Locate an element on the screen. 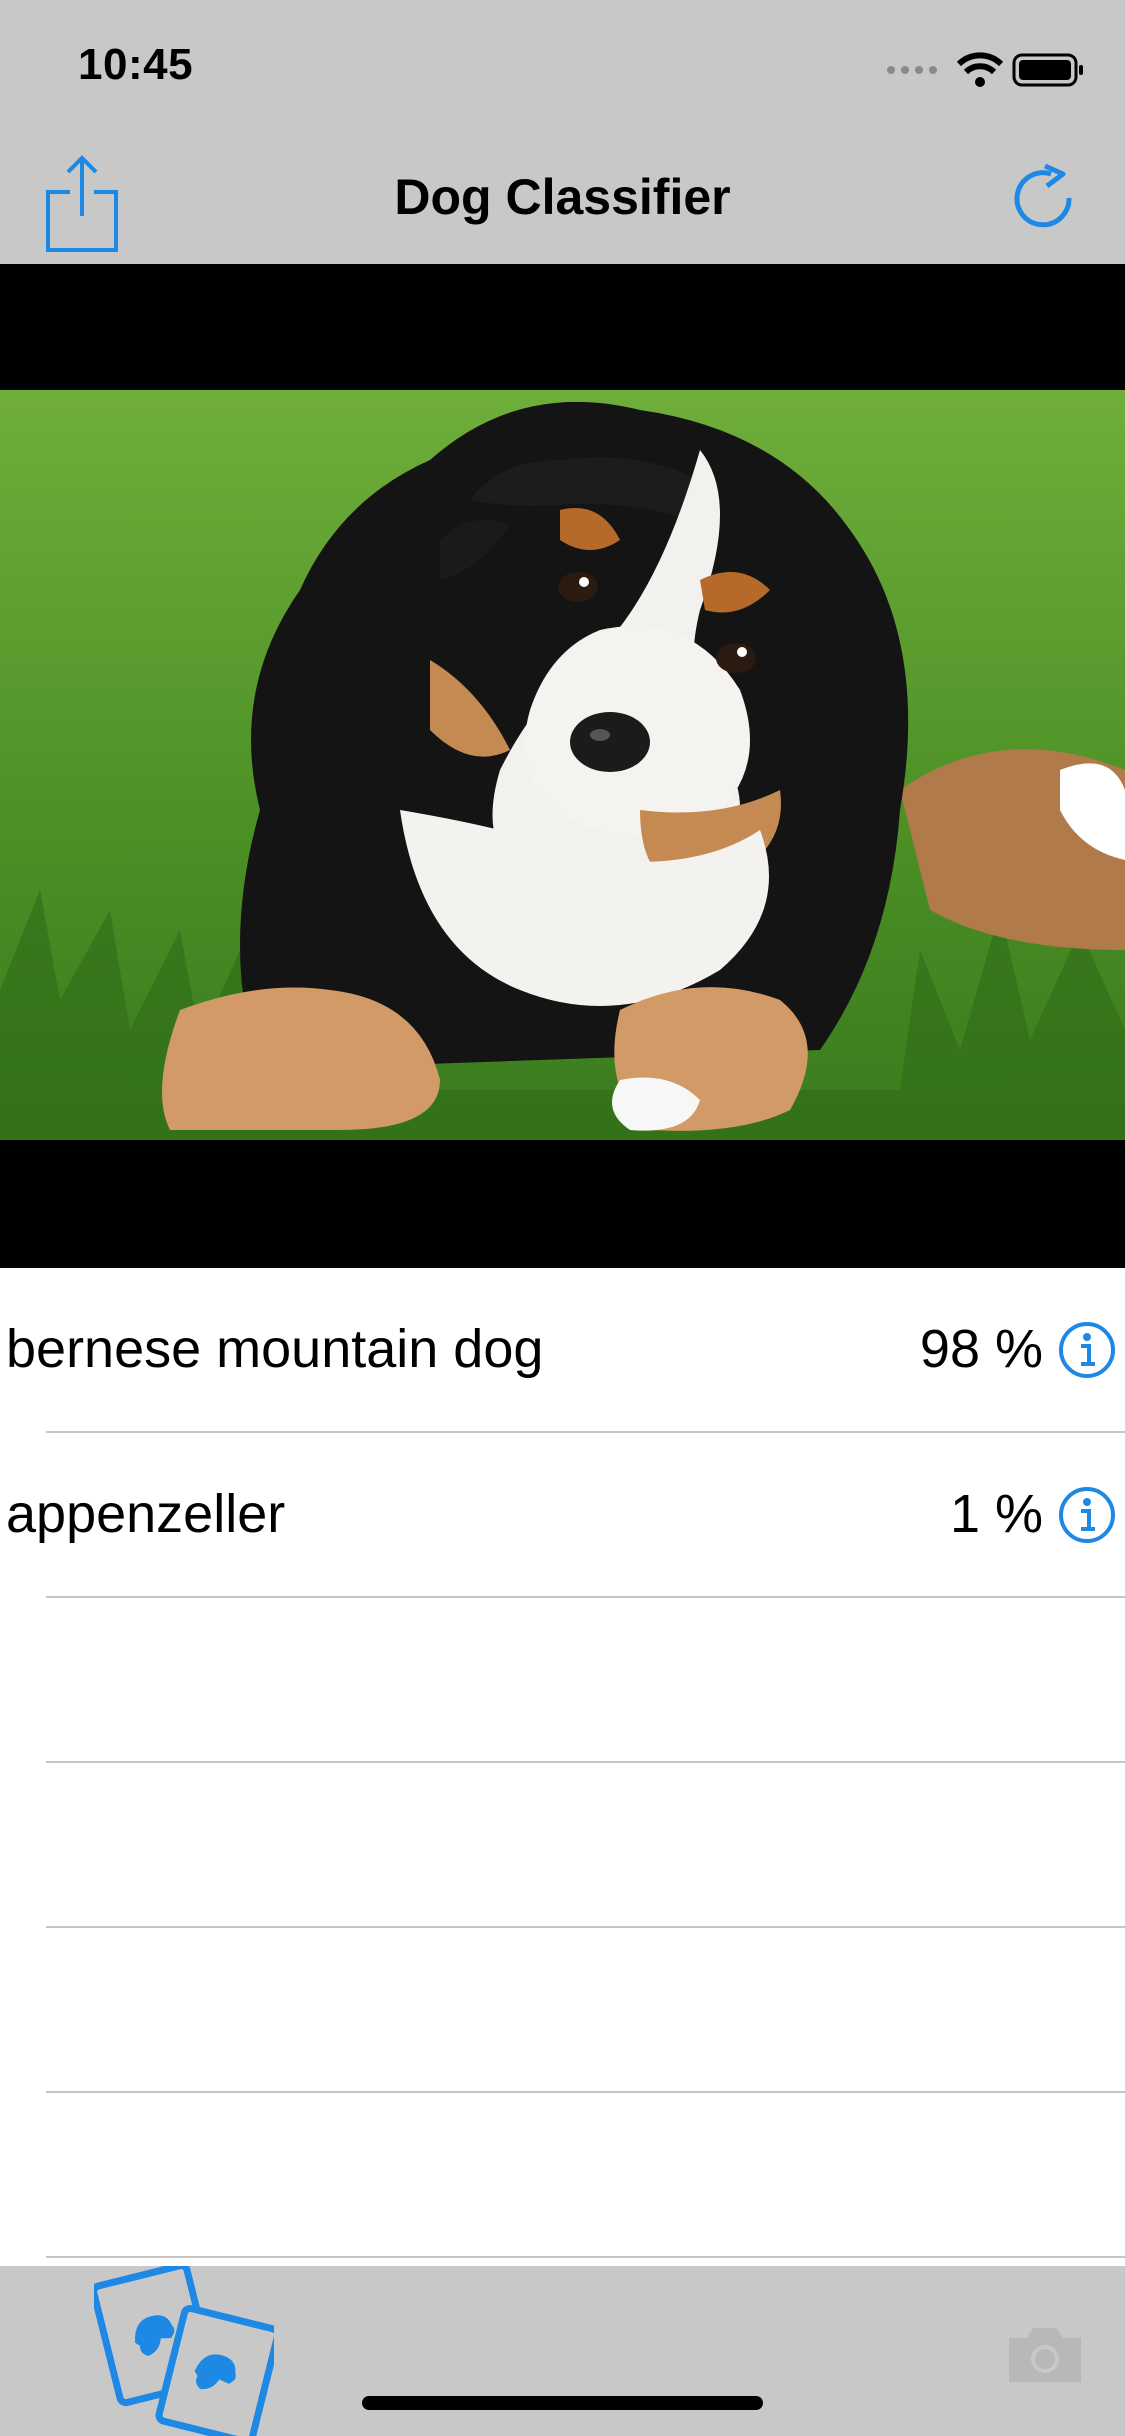  refresh-icon is located at coordinates (1045, 200).